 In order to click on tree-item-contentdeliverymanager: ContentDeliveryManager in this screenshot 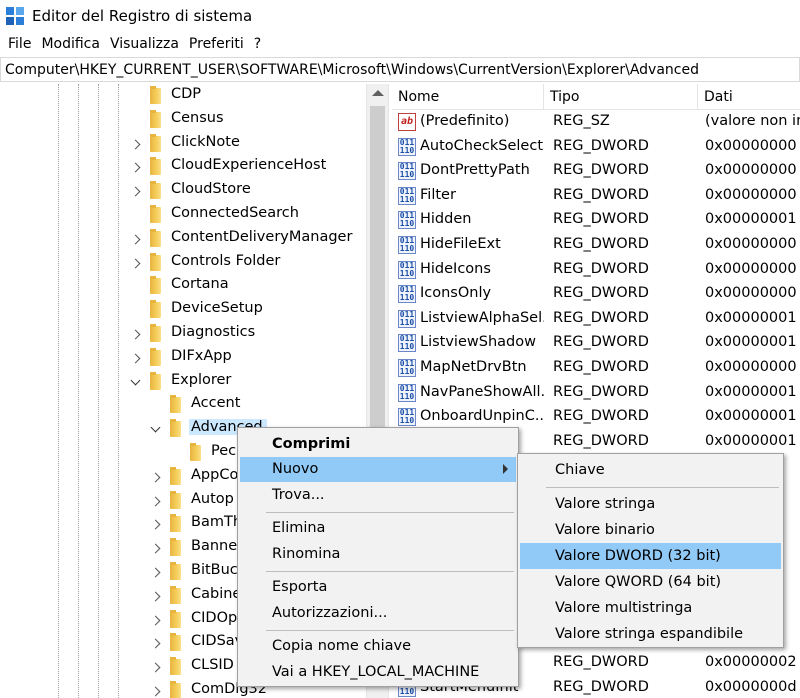, I will do `click(183, 239)`.